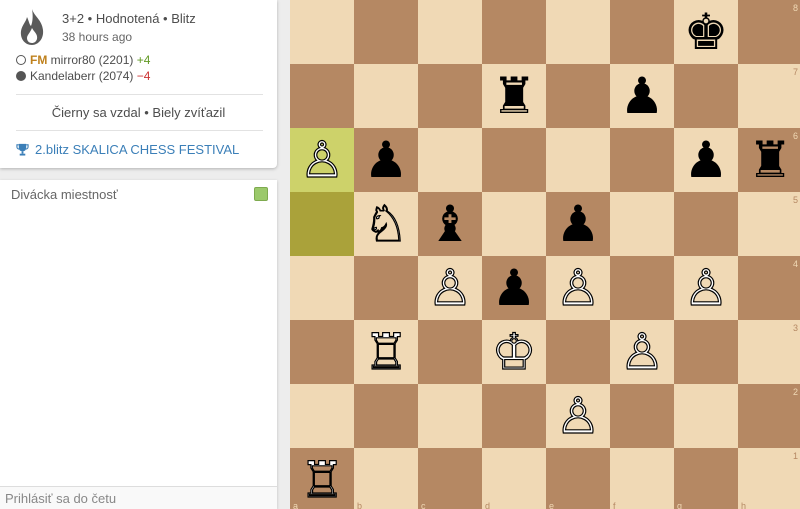 The image size is (800, 509). I want to click on square-f3: ♙, so click(642, 352).